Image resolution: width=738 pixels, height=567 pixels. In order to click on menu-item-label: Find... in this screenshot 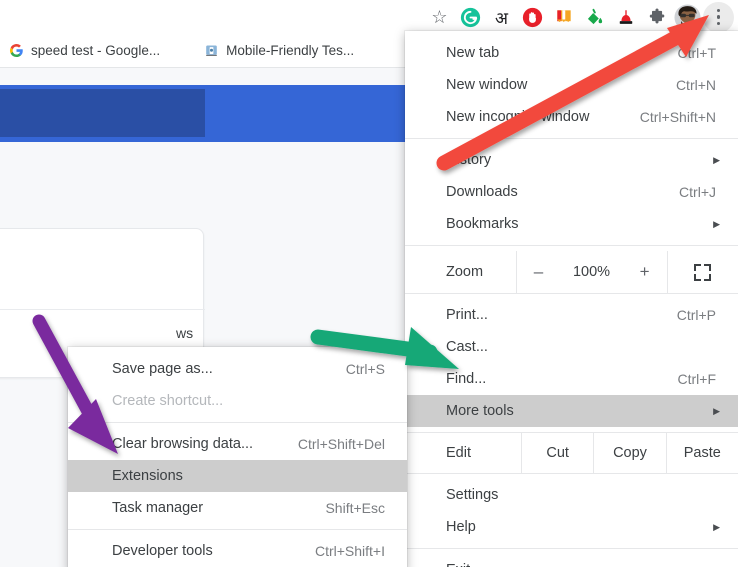, I will do `click(466, 379)`.